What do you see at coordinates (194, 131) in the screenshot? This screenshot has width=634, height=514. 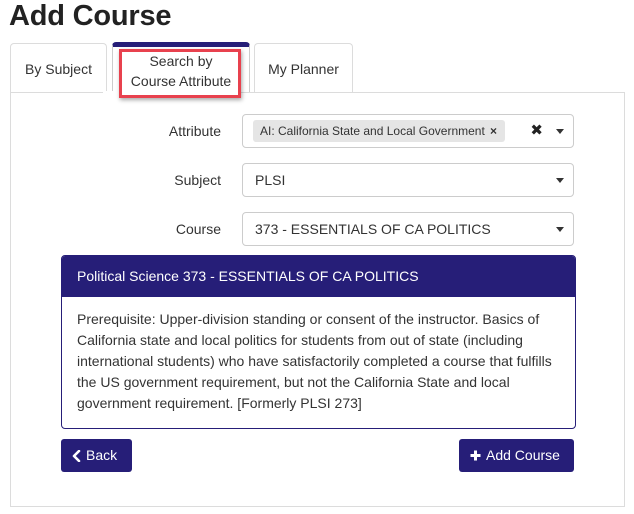 I see `attribute-label: Attribute` at bounding box center [194, 131].